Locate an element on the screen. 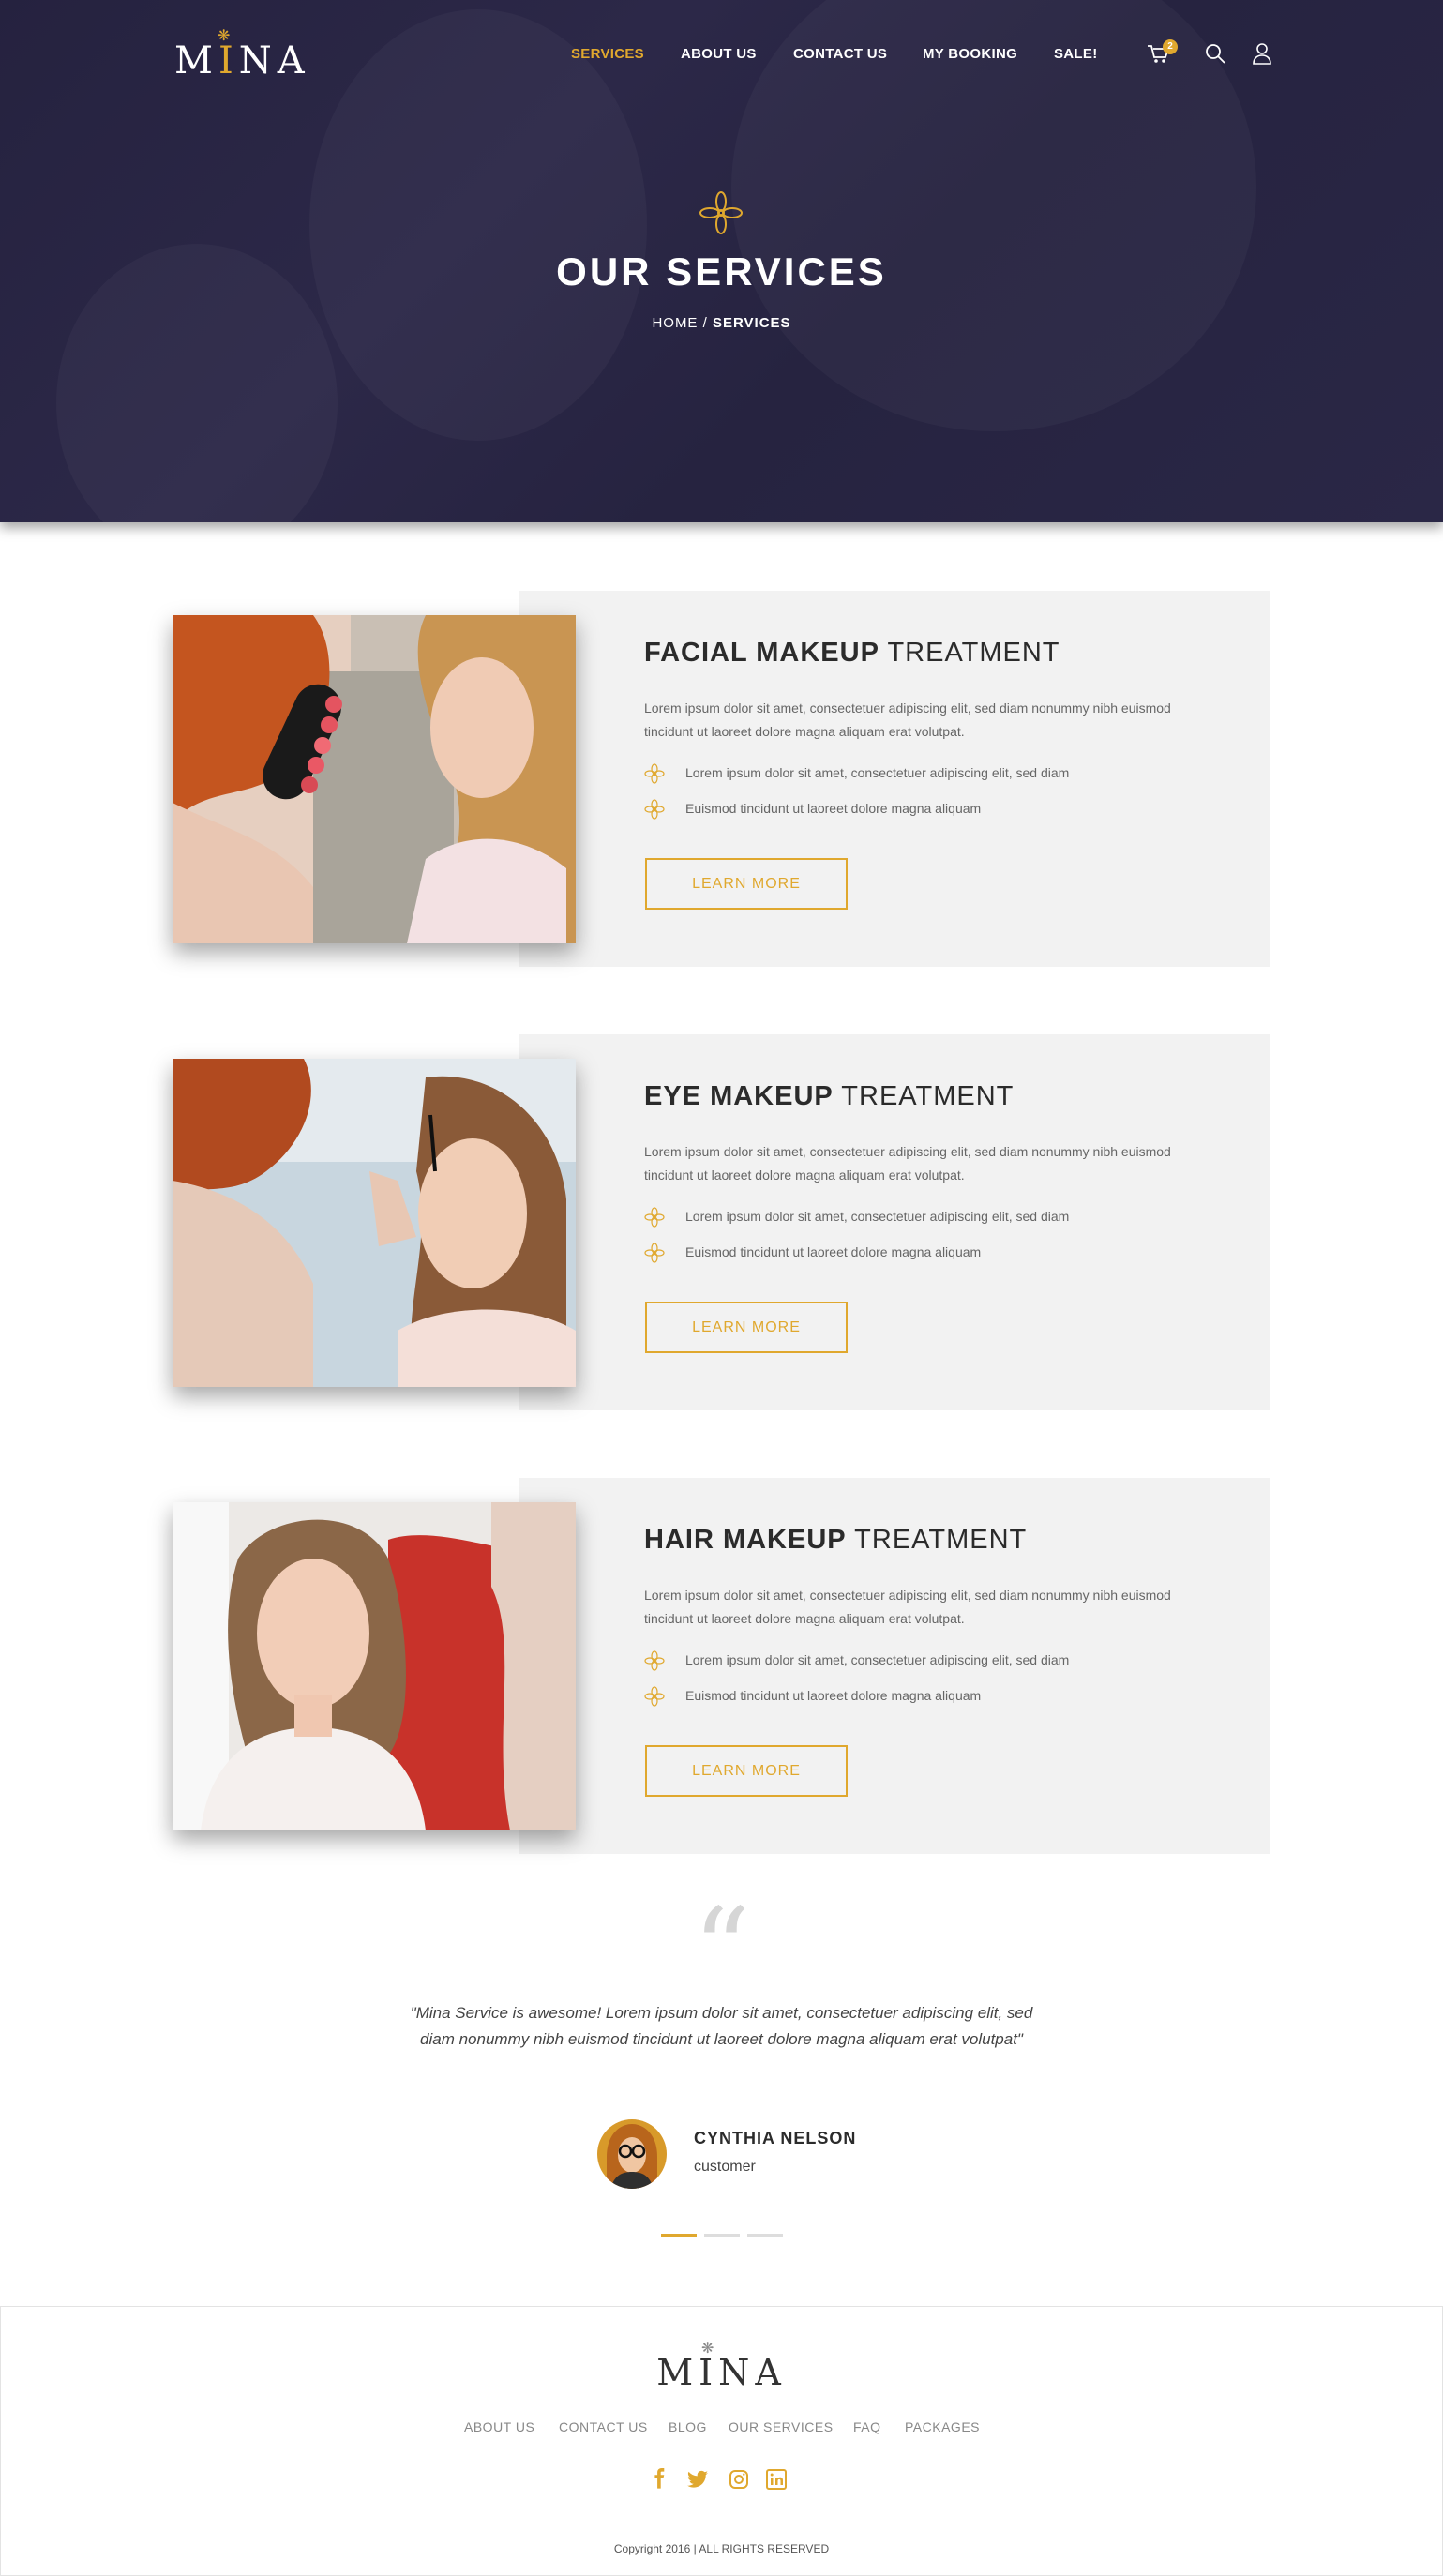 The height and width of the screenshot is (2576, 1443). search-icon is located at coordinates (1215, 53).